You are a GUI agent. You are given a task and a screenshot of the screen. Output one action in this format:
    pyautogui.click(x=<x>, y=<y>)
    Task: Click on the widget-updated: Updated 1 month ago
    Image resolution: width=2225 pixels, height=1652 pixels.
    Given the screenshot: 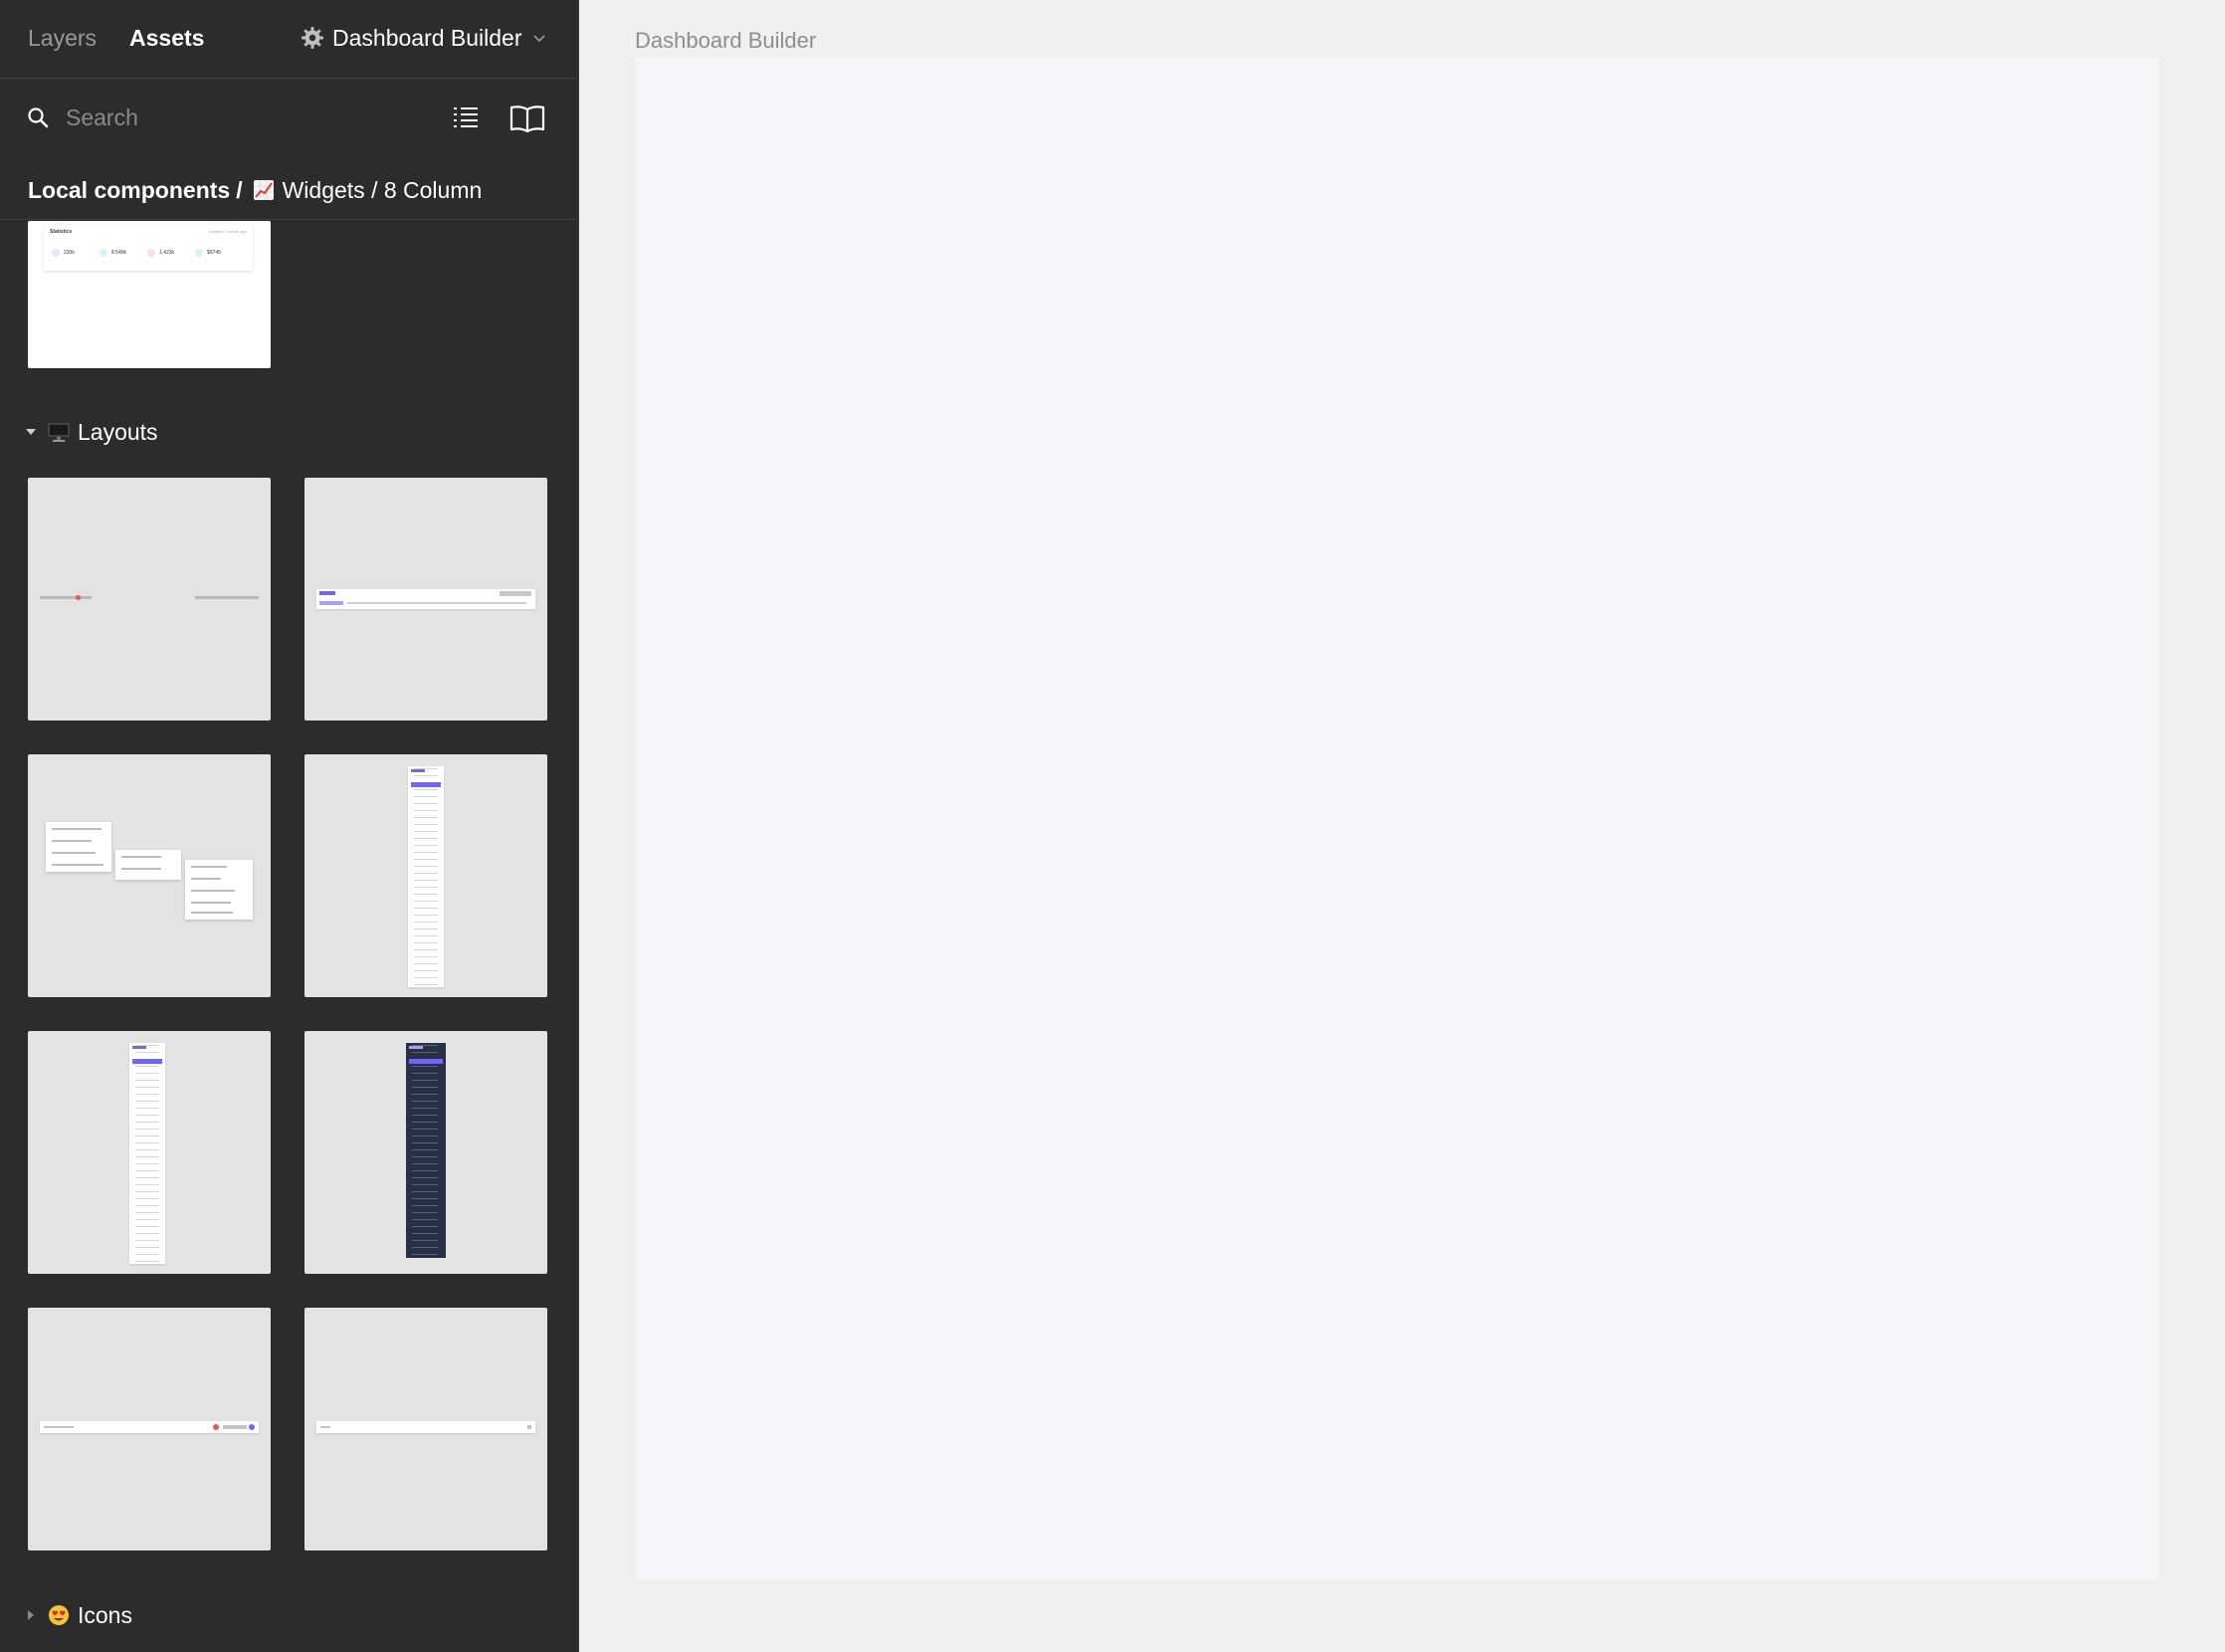 What is the action you would take?
    pyautogui.click(x=228, y=231)
    